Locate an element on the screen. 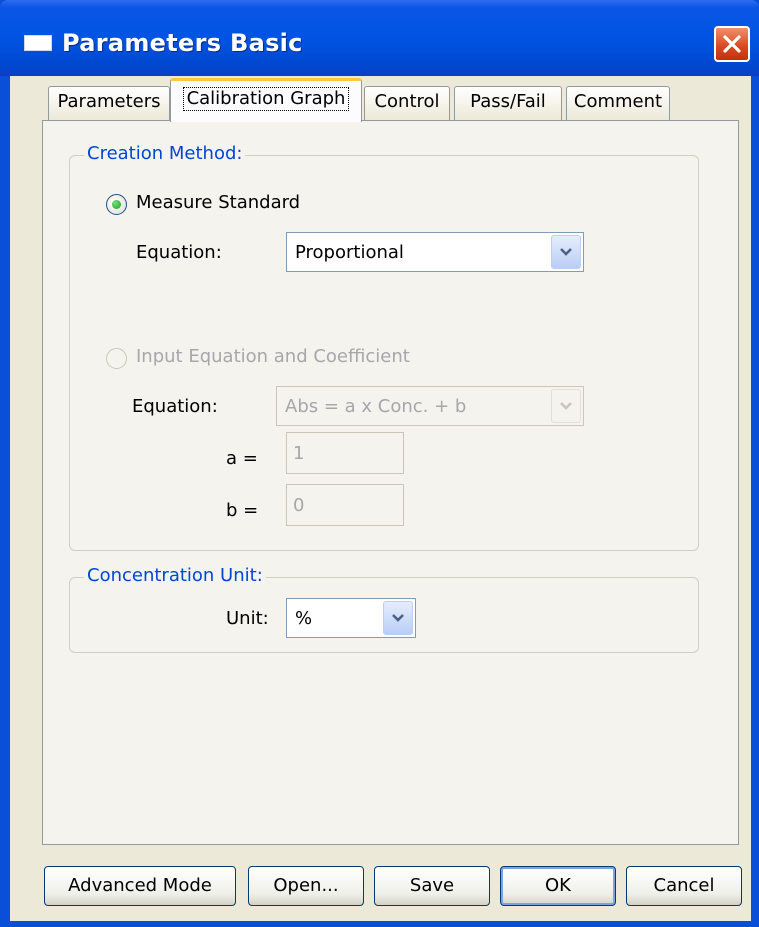 The image size is (759, 927). input-equation-label: Input Equation and Coefficient is located at coordinates (273, 356).